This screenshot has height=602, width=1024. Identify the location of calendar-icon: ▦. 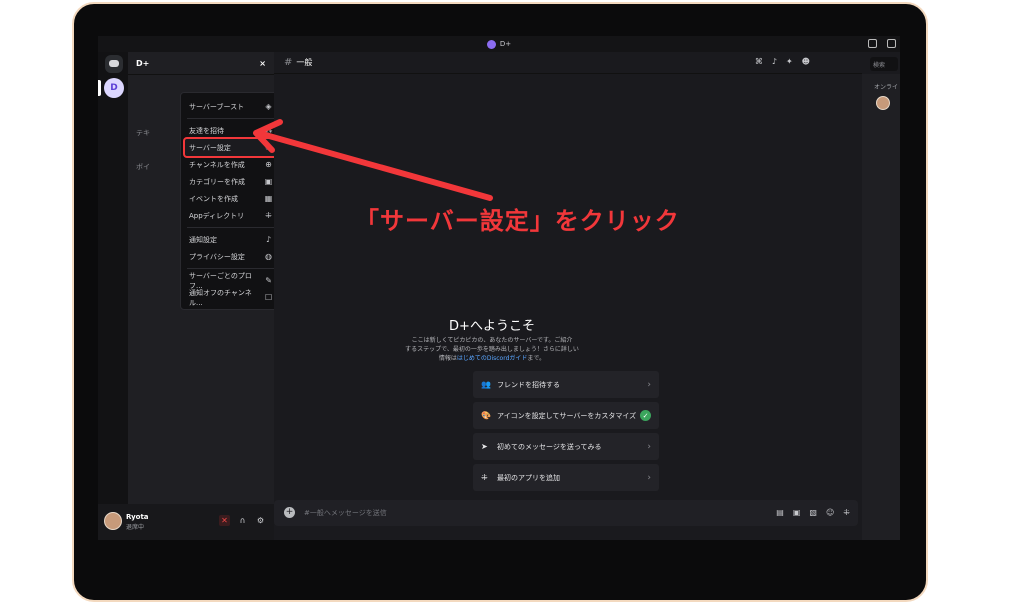
(268, 198).